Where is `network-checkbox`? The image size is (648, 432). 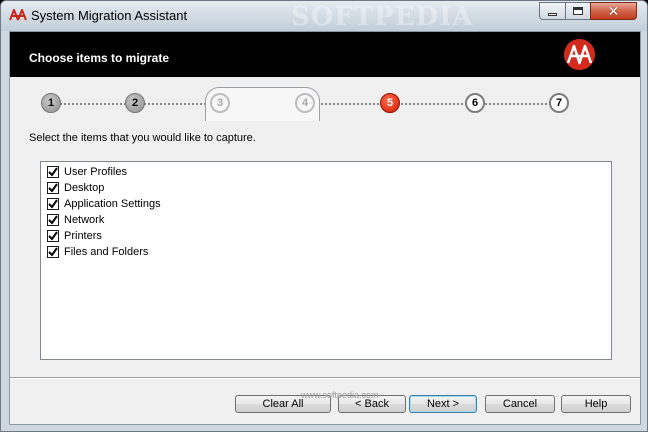
network-checkbox is located at coordinates (53, 219).